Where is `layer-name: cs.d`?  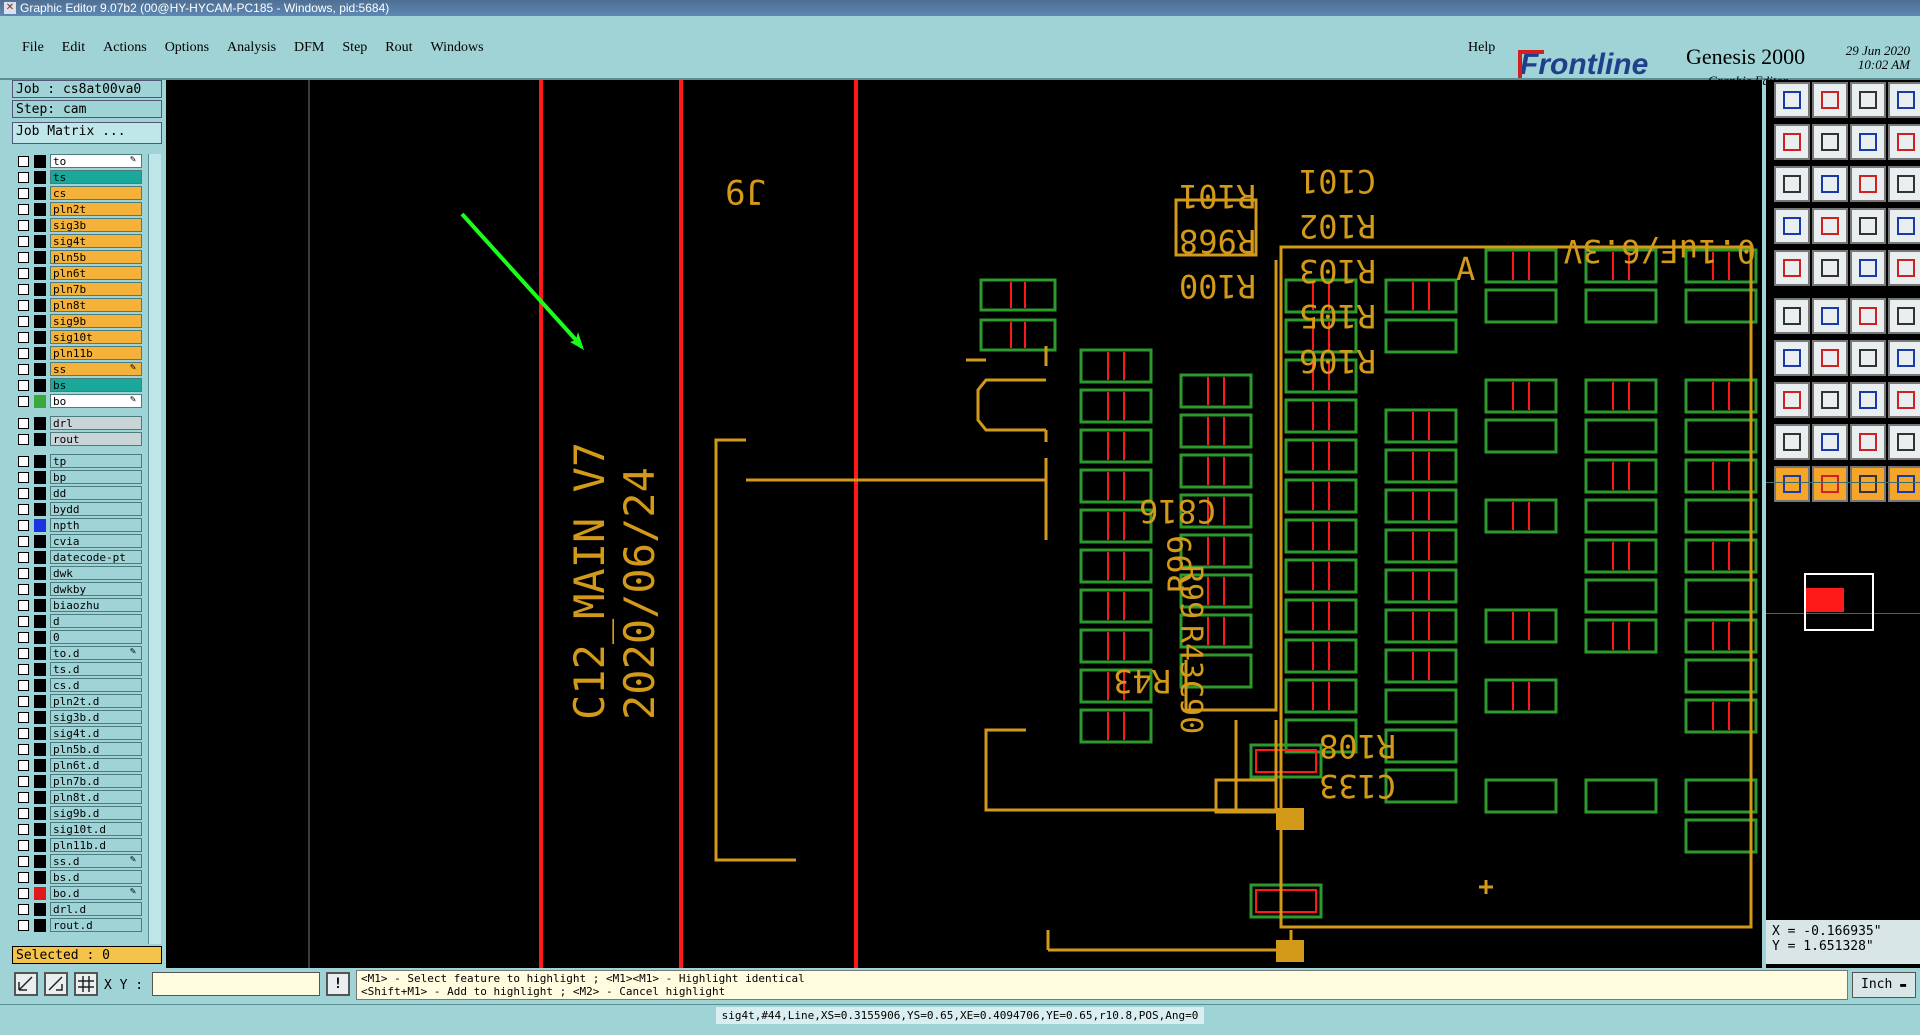 layer-name: cs.d is located at coordinates (96, 685).